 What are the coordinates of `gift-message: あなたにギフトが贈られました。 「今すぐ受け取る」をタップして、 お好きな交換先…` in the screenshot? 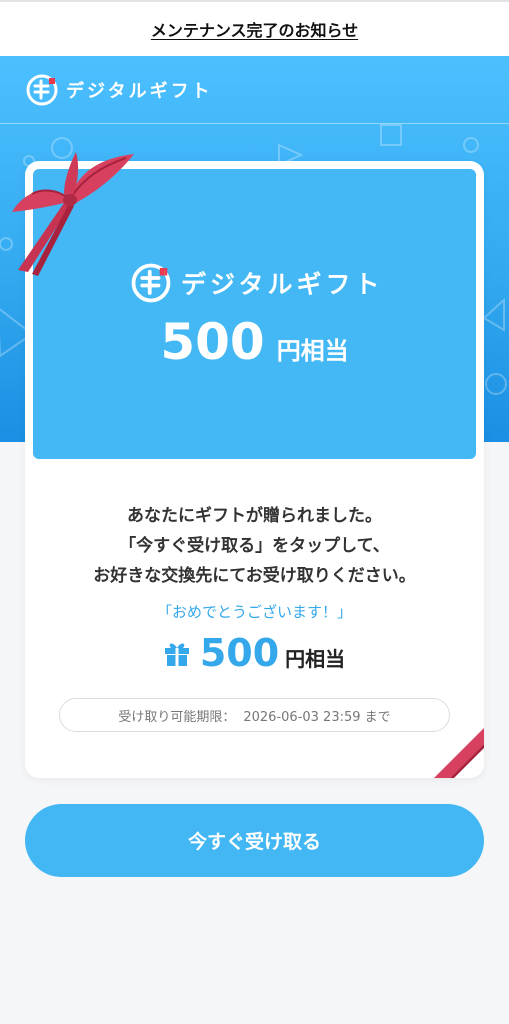 It's located at (254, 546).